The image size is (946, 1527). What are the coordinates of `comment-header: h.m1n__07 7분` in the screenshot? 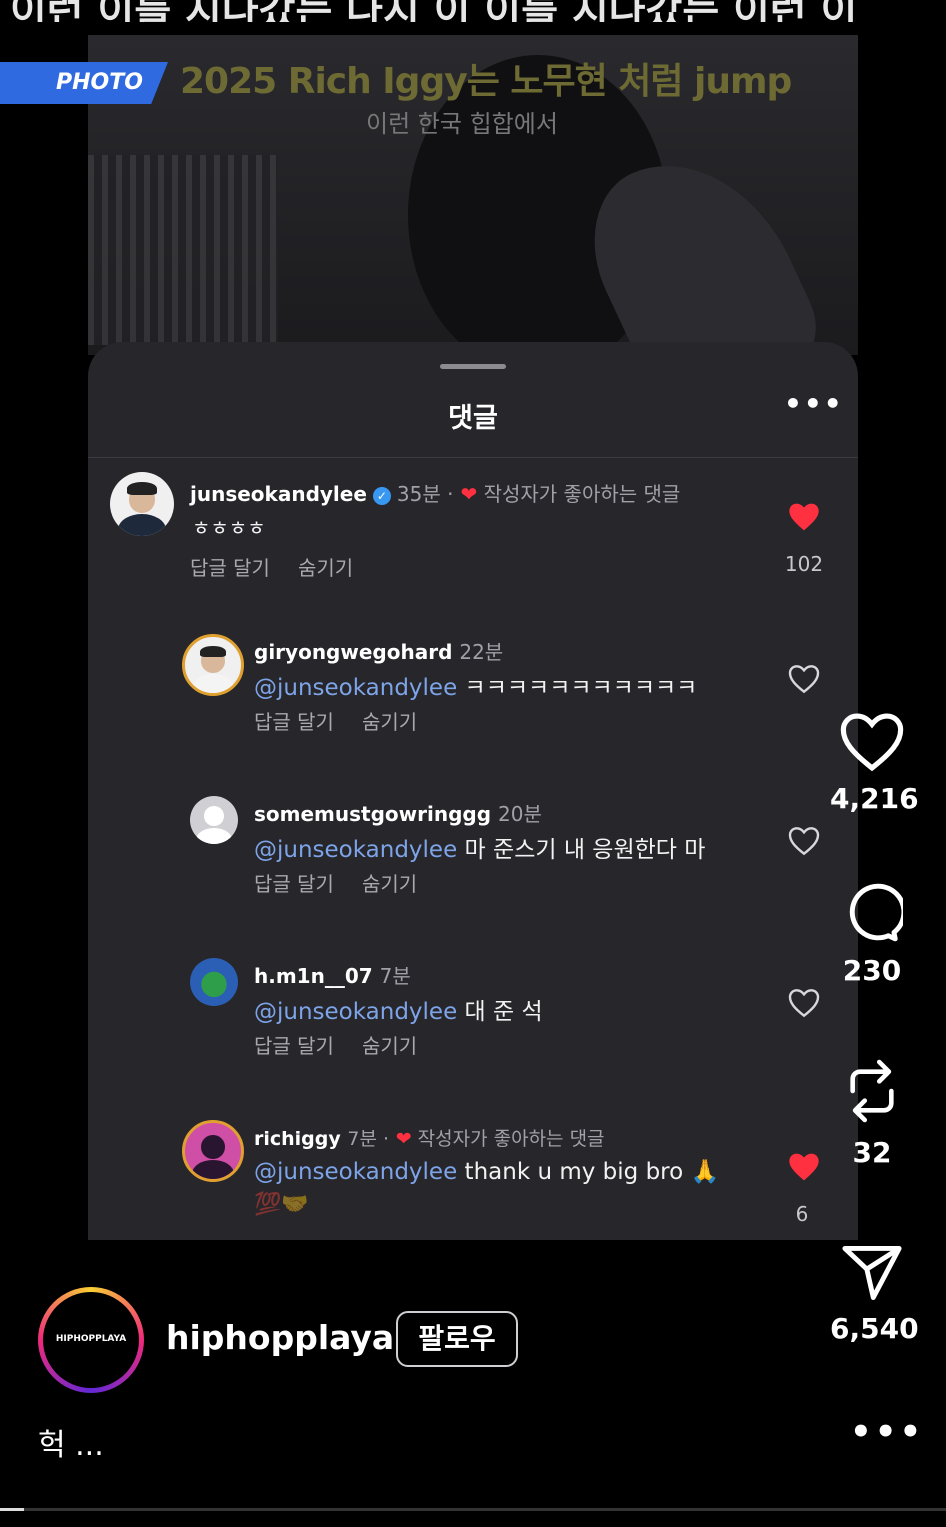 It's located at (332, 974).